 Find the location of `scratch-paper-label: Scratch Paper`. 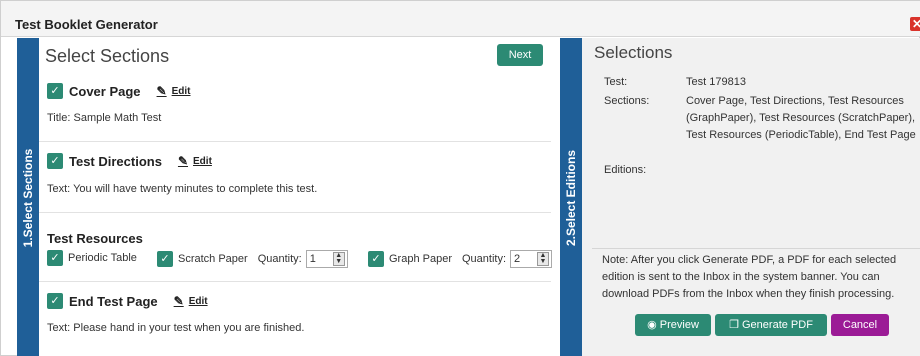

scratch-paper-label: Scratch Paper is located at coordinates (213, 259).